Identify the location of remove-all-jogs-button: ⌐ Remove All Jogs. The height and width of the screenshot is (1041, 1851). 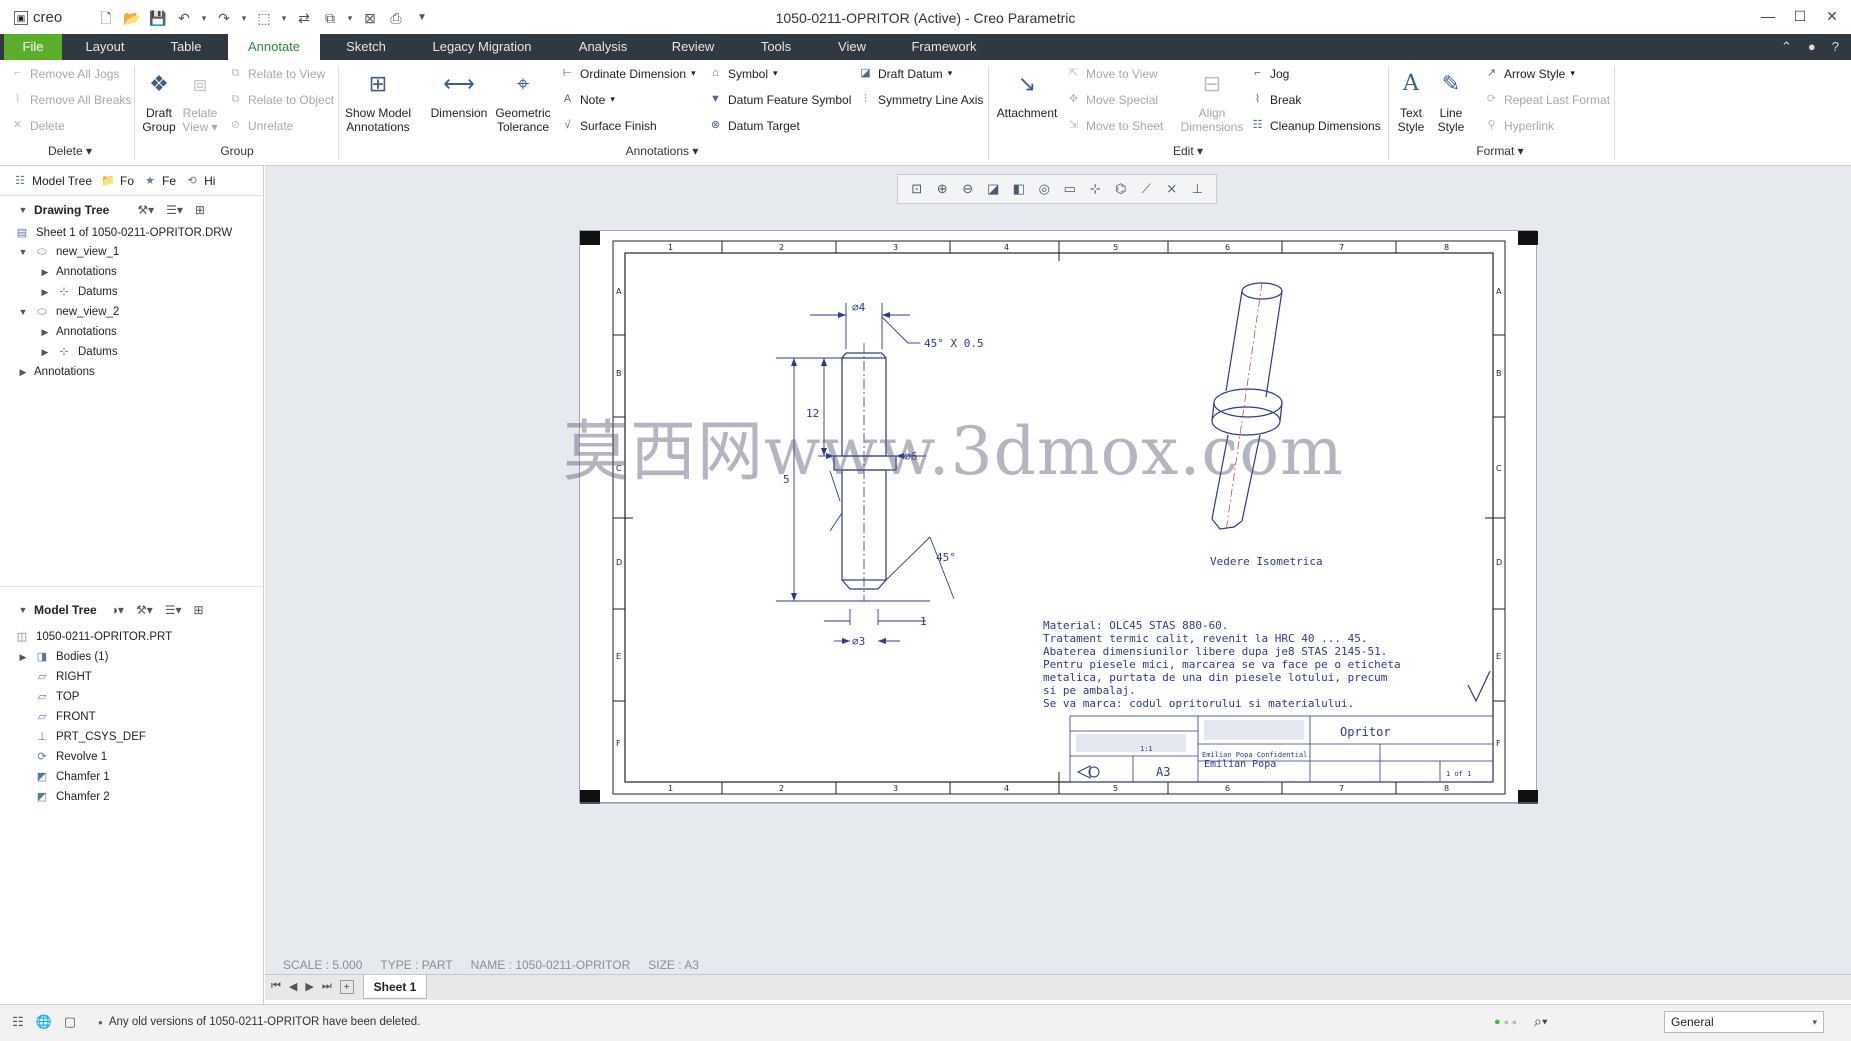
(64, 73).